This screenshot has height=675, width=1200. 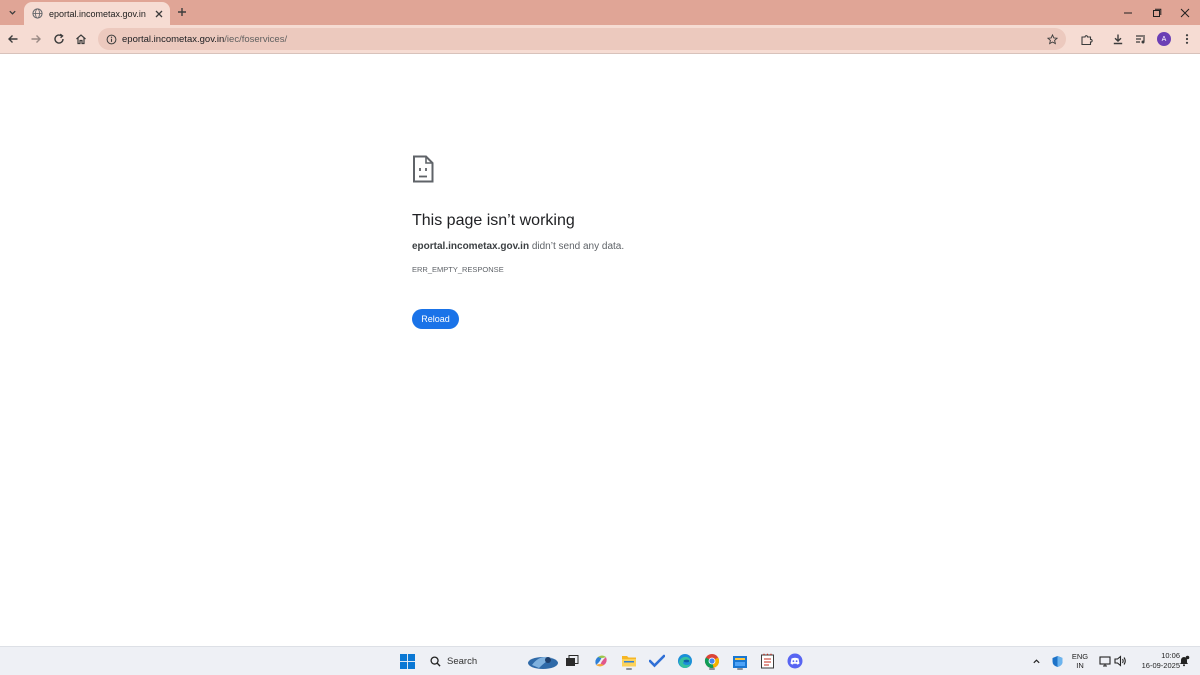 I want to click on windows-start-icon, so click(x=407, y=661).